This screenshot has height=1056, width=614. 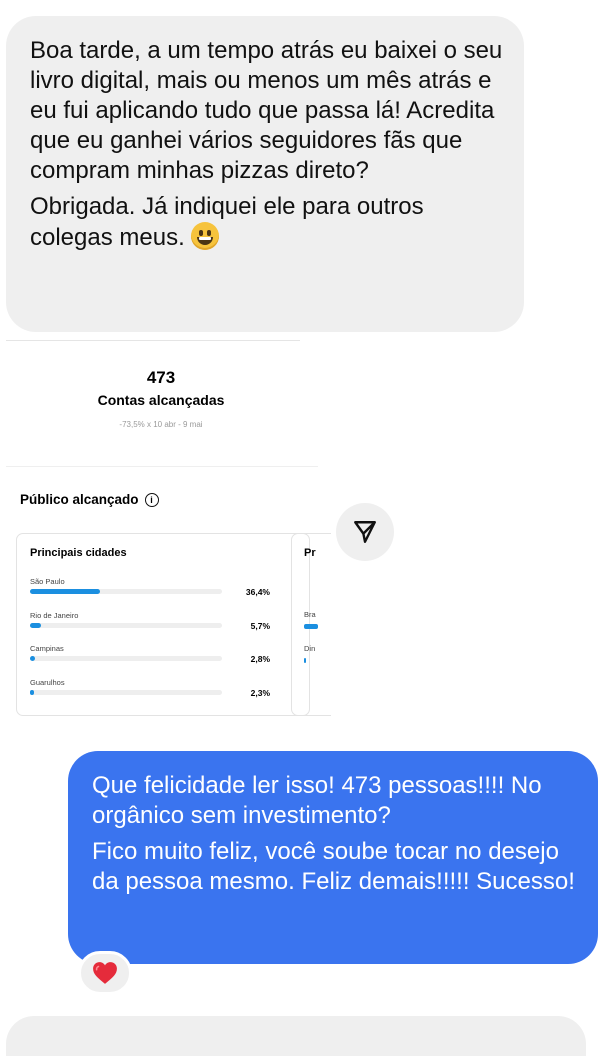 I want to click on card-title: Principais cidades, so click(x=78, y=553).